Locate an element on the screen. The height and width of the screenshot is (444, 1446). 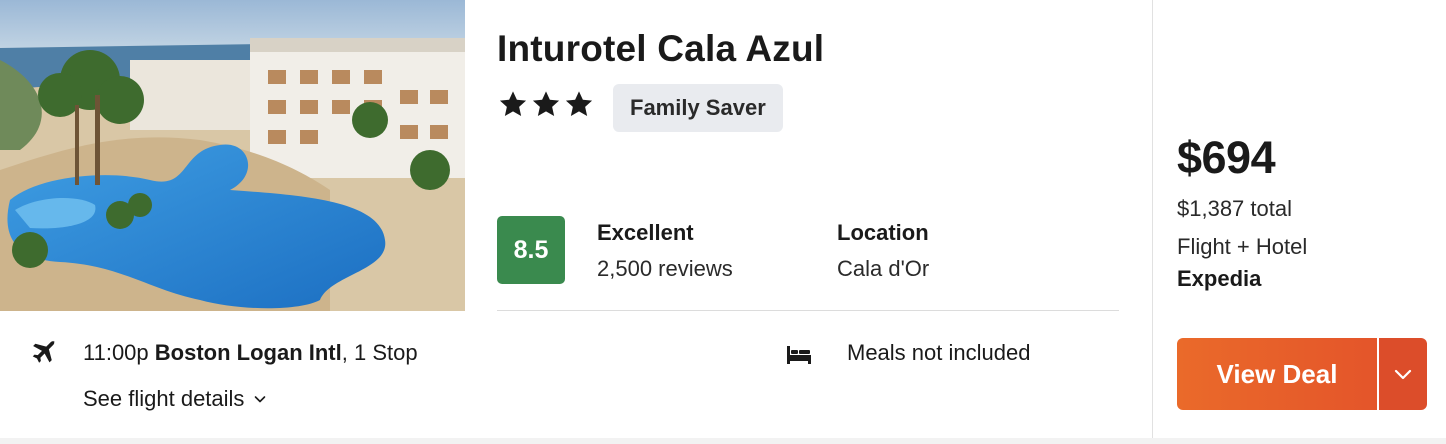
meals-info: Meals not included is located at coordinates (939, 352).